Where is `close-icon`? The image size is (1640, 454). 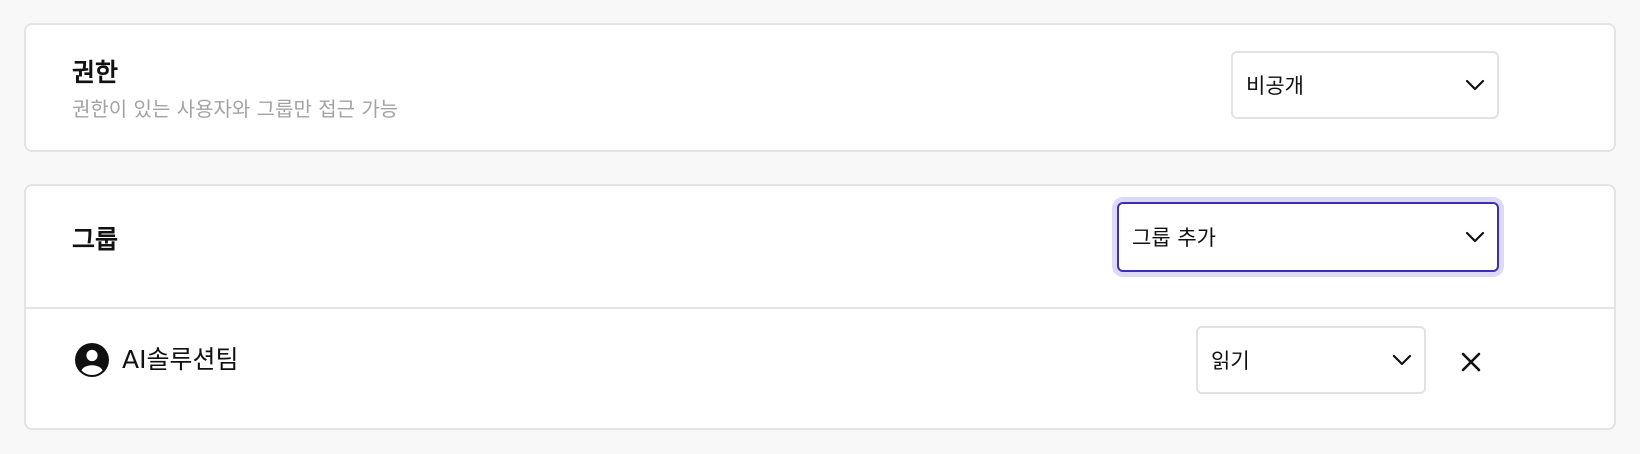 close-icon is located at coordinates (1471, 362).